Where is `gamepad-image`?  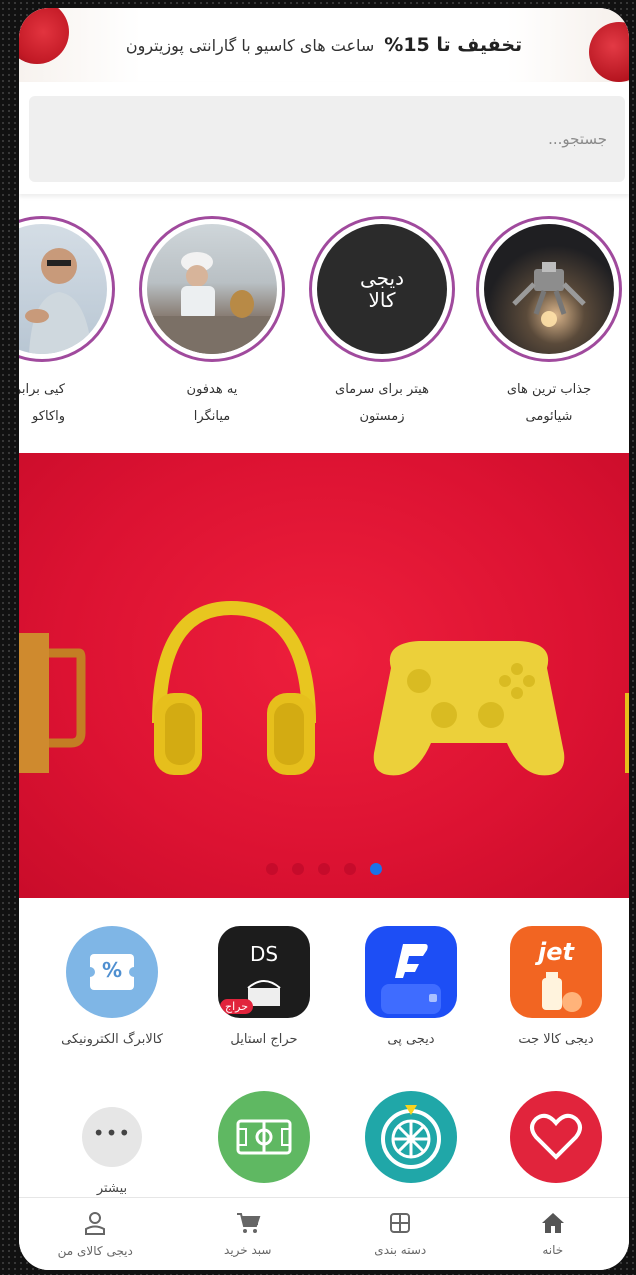 gamepad-image is located at coordinates (469, 708).